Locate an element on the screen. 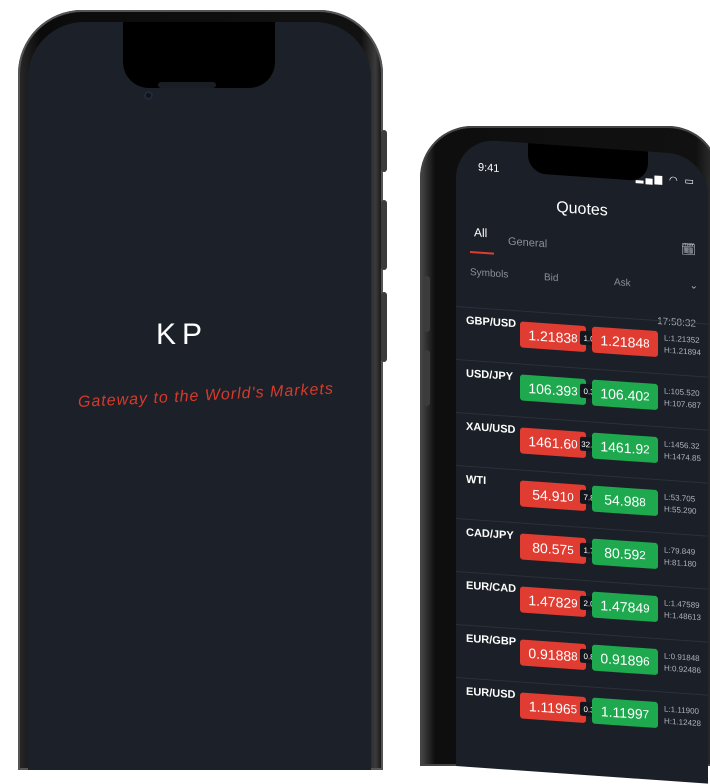  low-value: L:1.11900 is located at coordinates (681, 710).